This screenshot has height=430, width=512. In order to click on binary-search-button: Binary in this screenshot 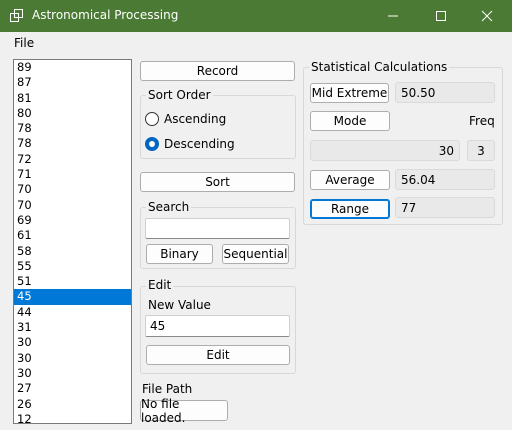, I will do `click(179, 254)`.